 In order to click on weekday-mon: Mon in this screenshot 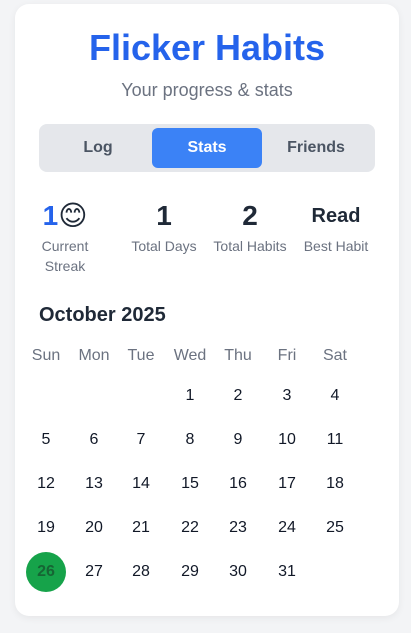, I will do `click(94, 355)`.